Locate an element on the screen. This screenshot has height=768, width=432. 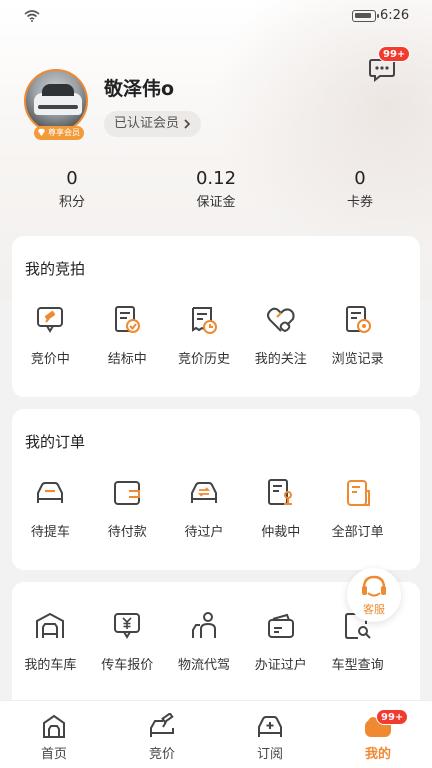
bid-icon is located at coordinates (162, 725).